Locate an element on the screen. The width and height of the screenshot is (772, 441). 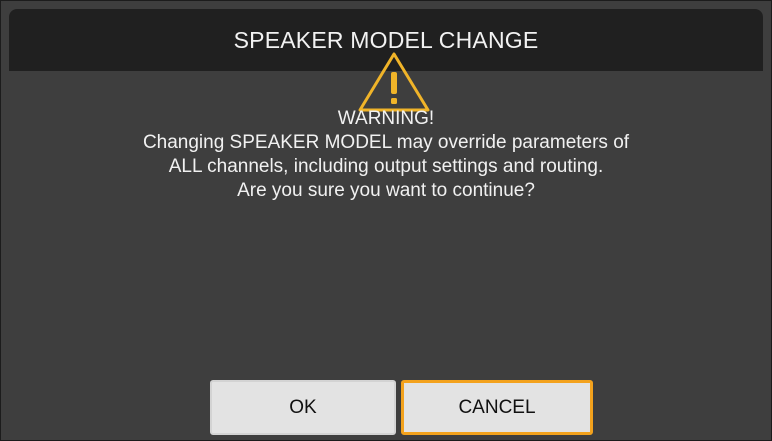
warning-heading: WARNING! is located at coordinates (386, 118).